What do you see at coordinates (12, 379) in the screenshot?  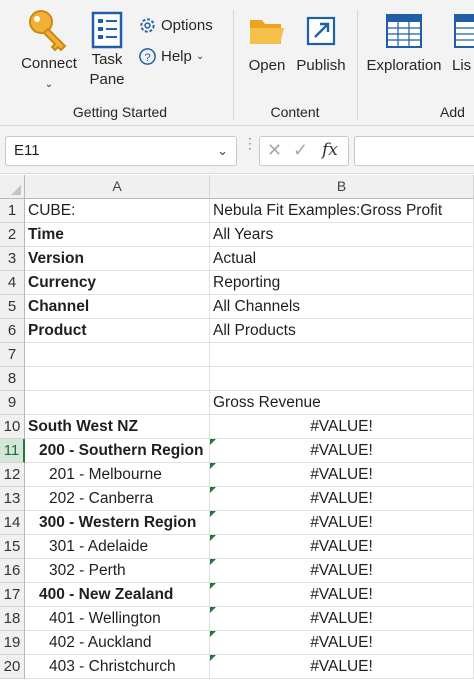 I see `row-header: 8` at bounding box center [12, 379].